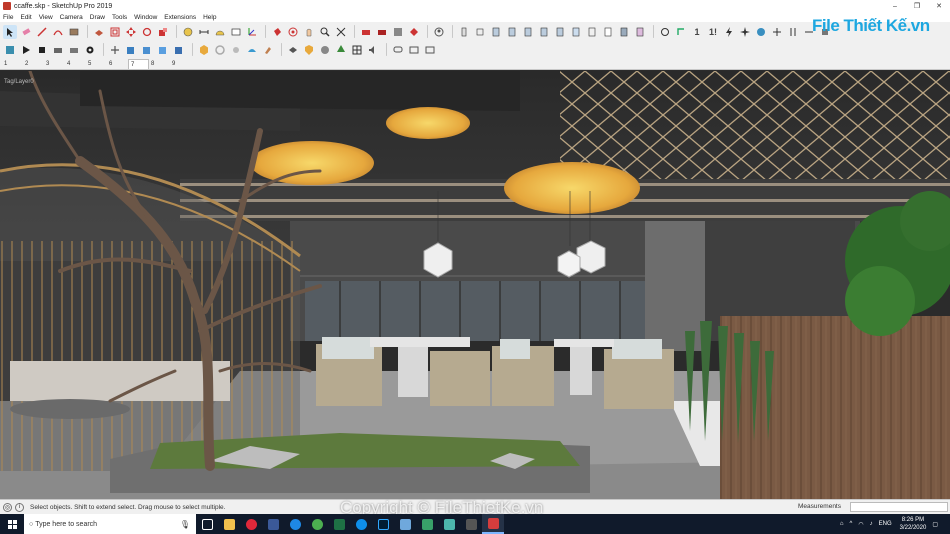 This screenshot has height=534, width=950. I want to click on sandbox-icon, so click(252, 50).